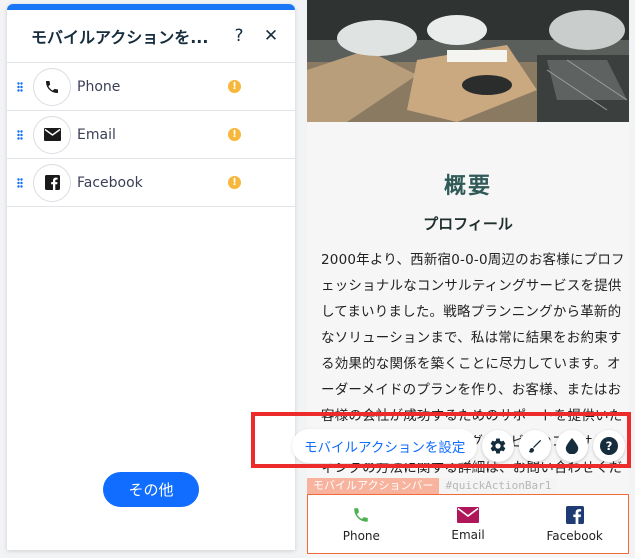 The width and height of the screenshot is (635, 558). Describe the element at coordinates (373, 486) in the screenshot. I see `element-tag-name: モバイルアクションバー` at that location.